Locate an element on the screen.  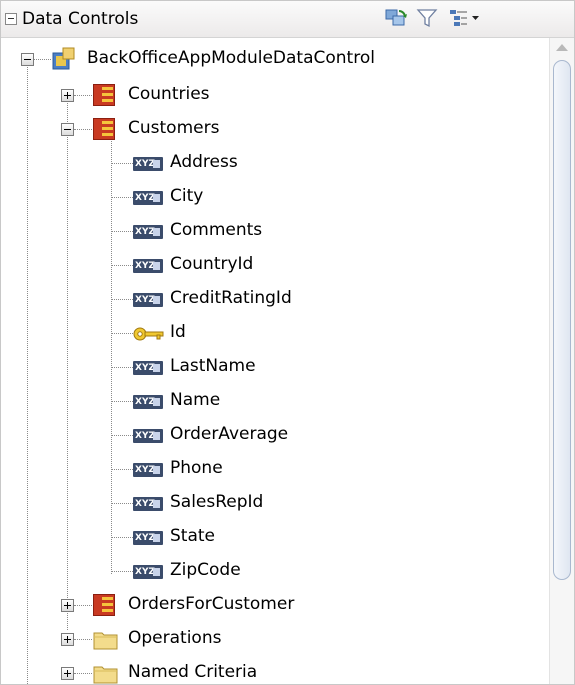
tree-node-label: OrderAverage is located at coordinates (229, 434).